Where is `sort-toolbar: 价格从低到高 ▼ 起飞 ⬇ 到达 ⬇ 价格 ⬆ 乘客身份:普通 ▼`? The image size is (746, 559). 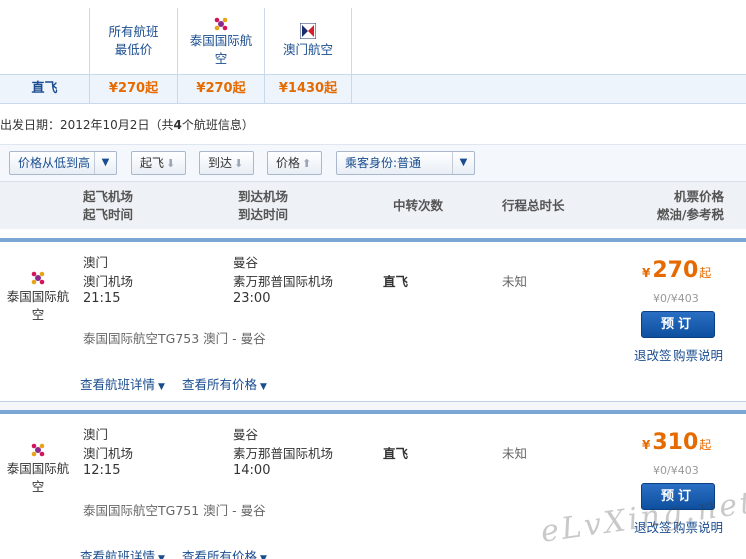 sort-toolbar: 价格从低到高 ▼ 起飞 ⬇ 到达 ⬇ 价格 ⬆ 乘客身份:普通 ▼ is located at coordinates (373, 162).